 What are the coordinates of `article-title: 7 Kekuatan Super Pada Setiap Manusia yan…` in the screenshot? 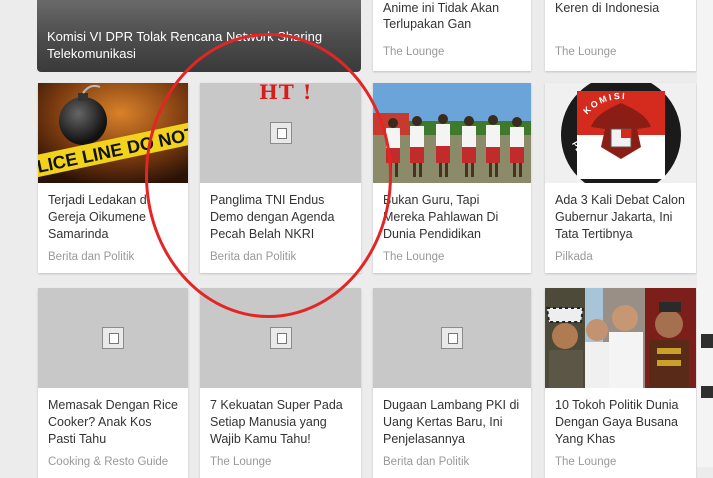 It's located at (281, 422).